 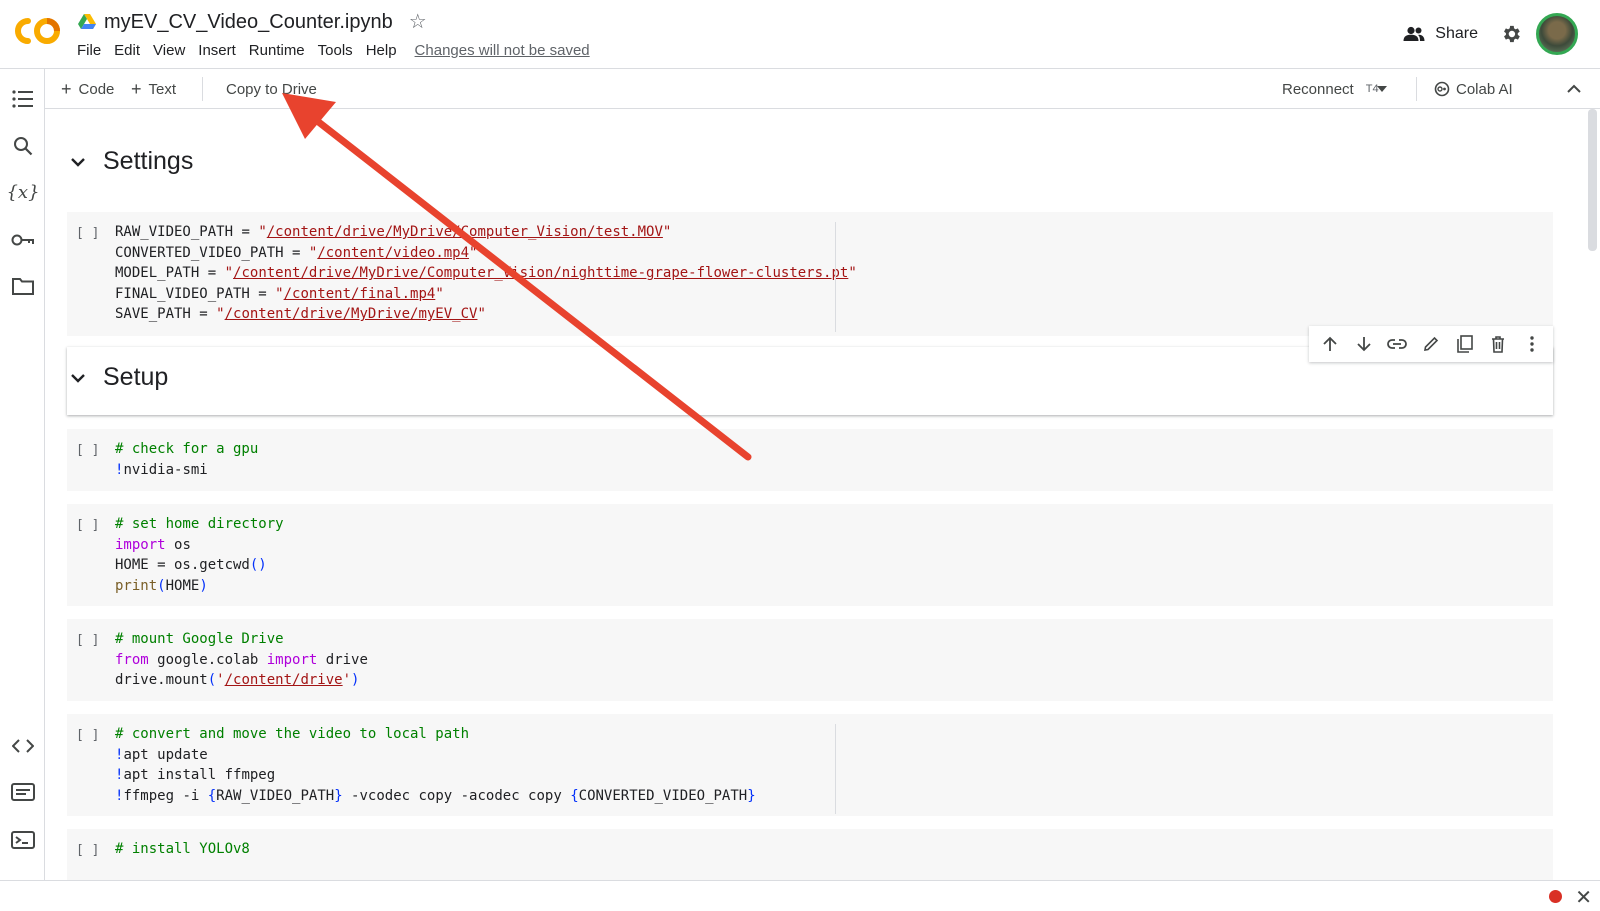 I want to click on avatar, so click(x=1557, y=34).